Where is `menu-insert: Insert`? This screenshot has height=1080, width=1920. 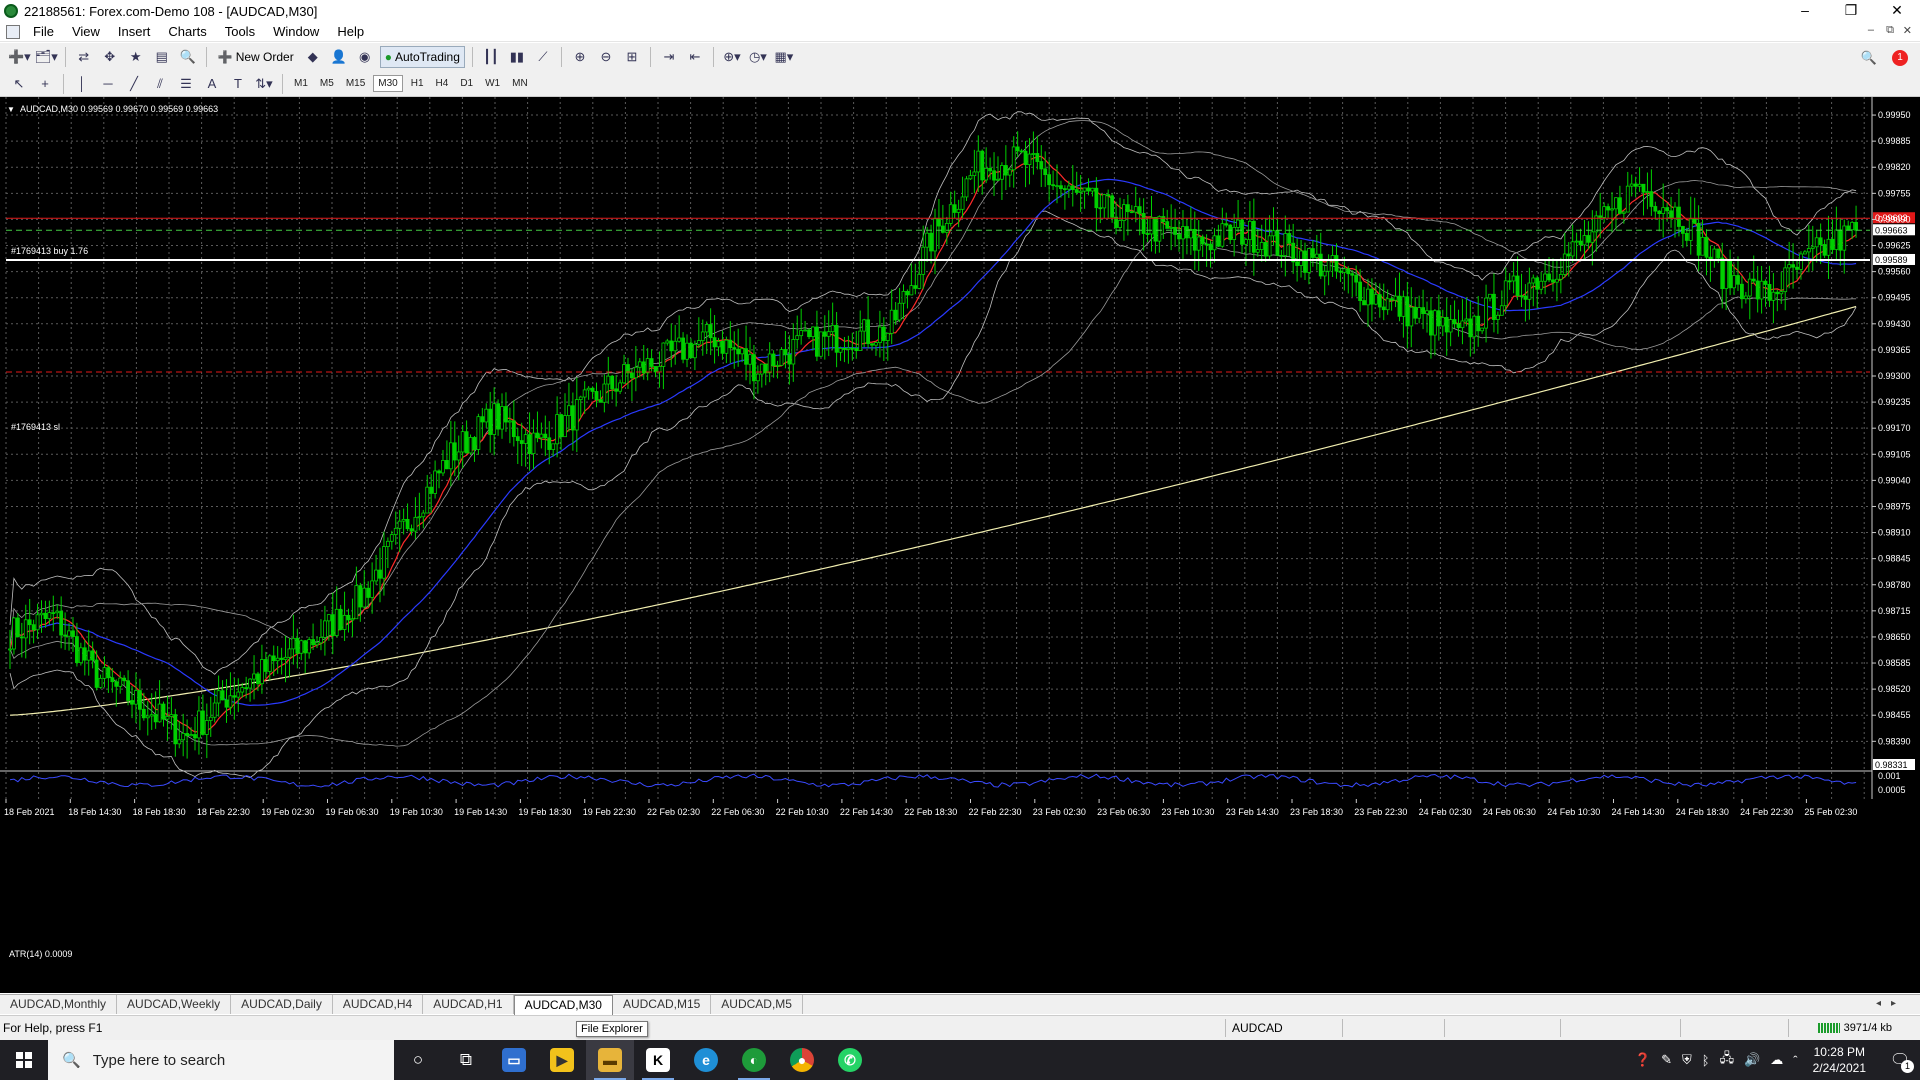
menu-insert: Insert is located at coordinates (134, 31).